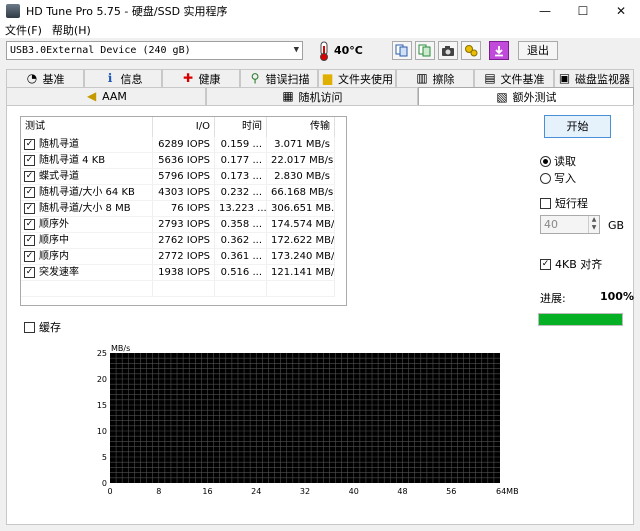 This screenshot has width=640, height=531. I want to click on col-header-transfer: 传输, so click(301, 127).